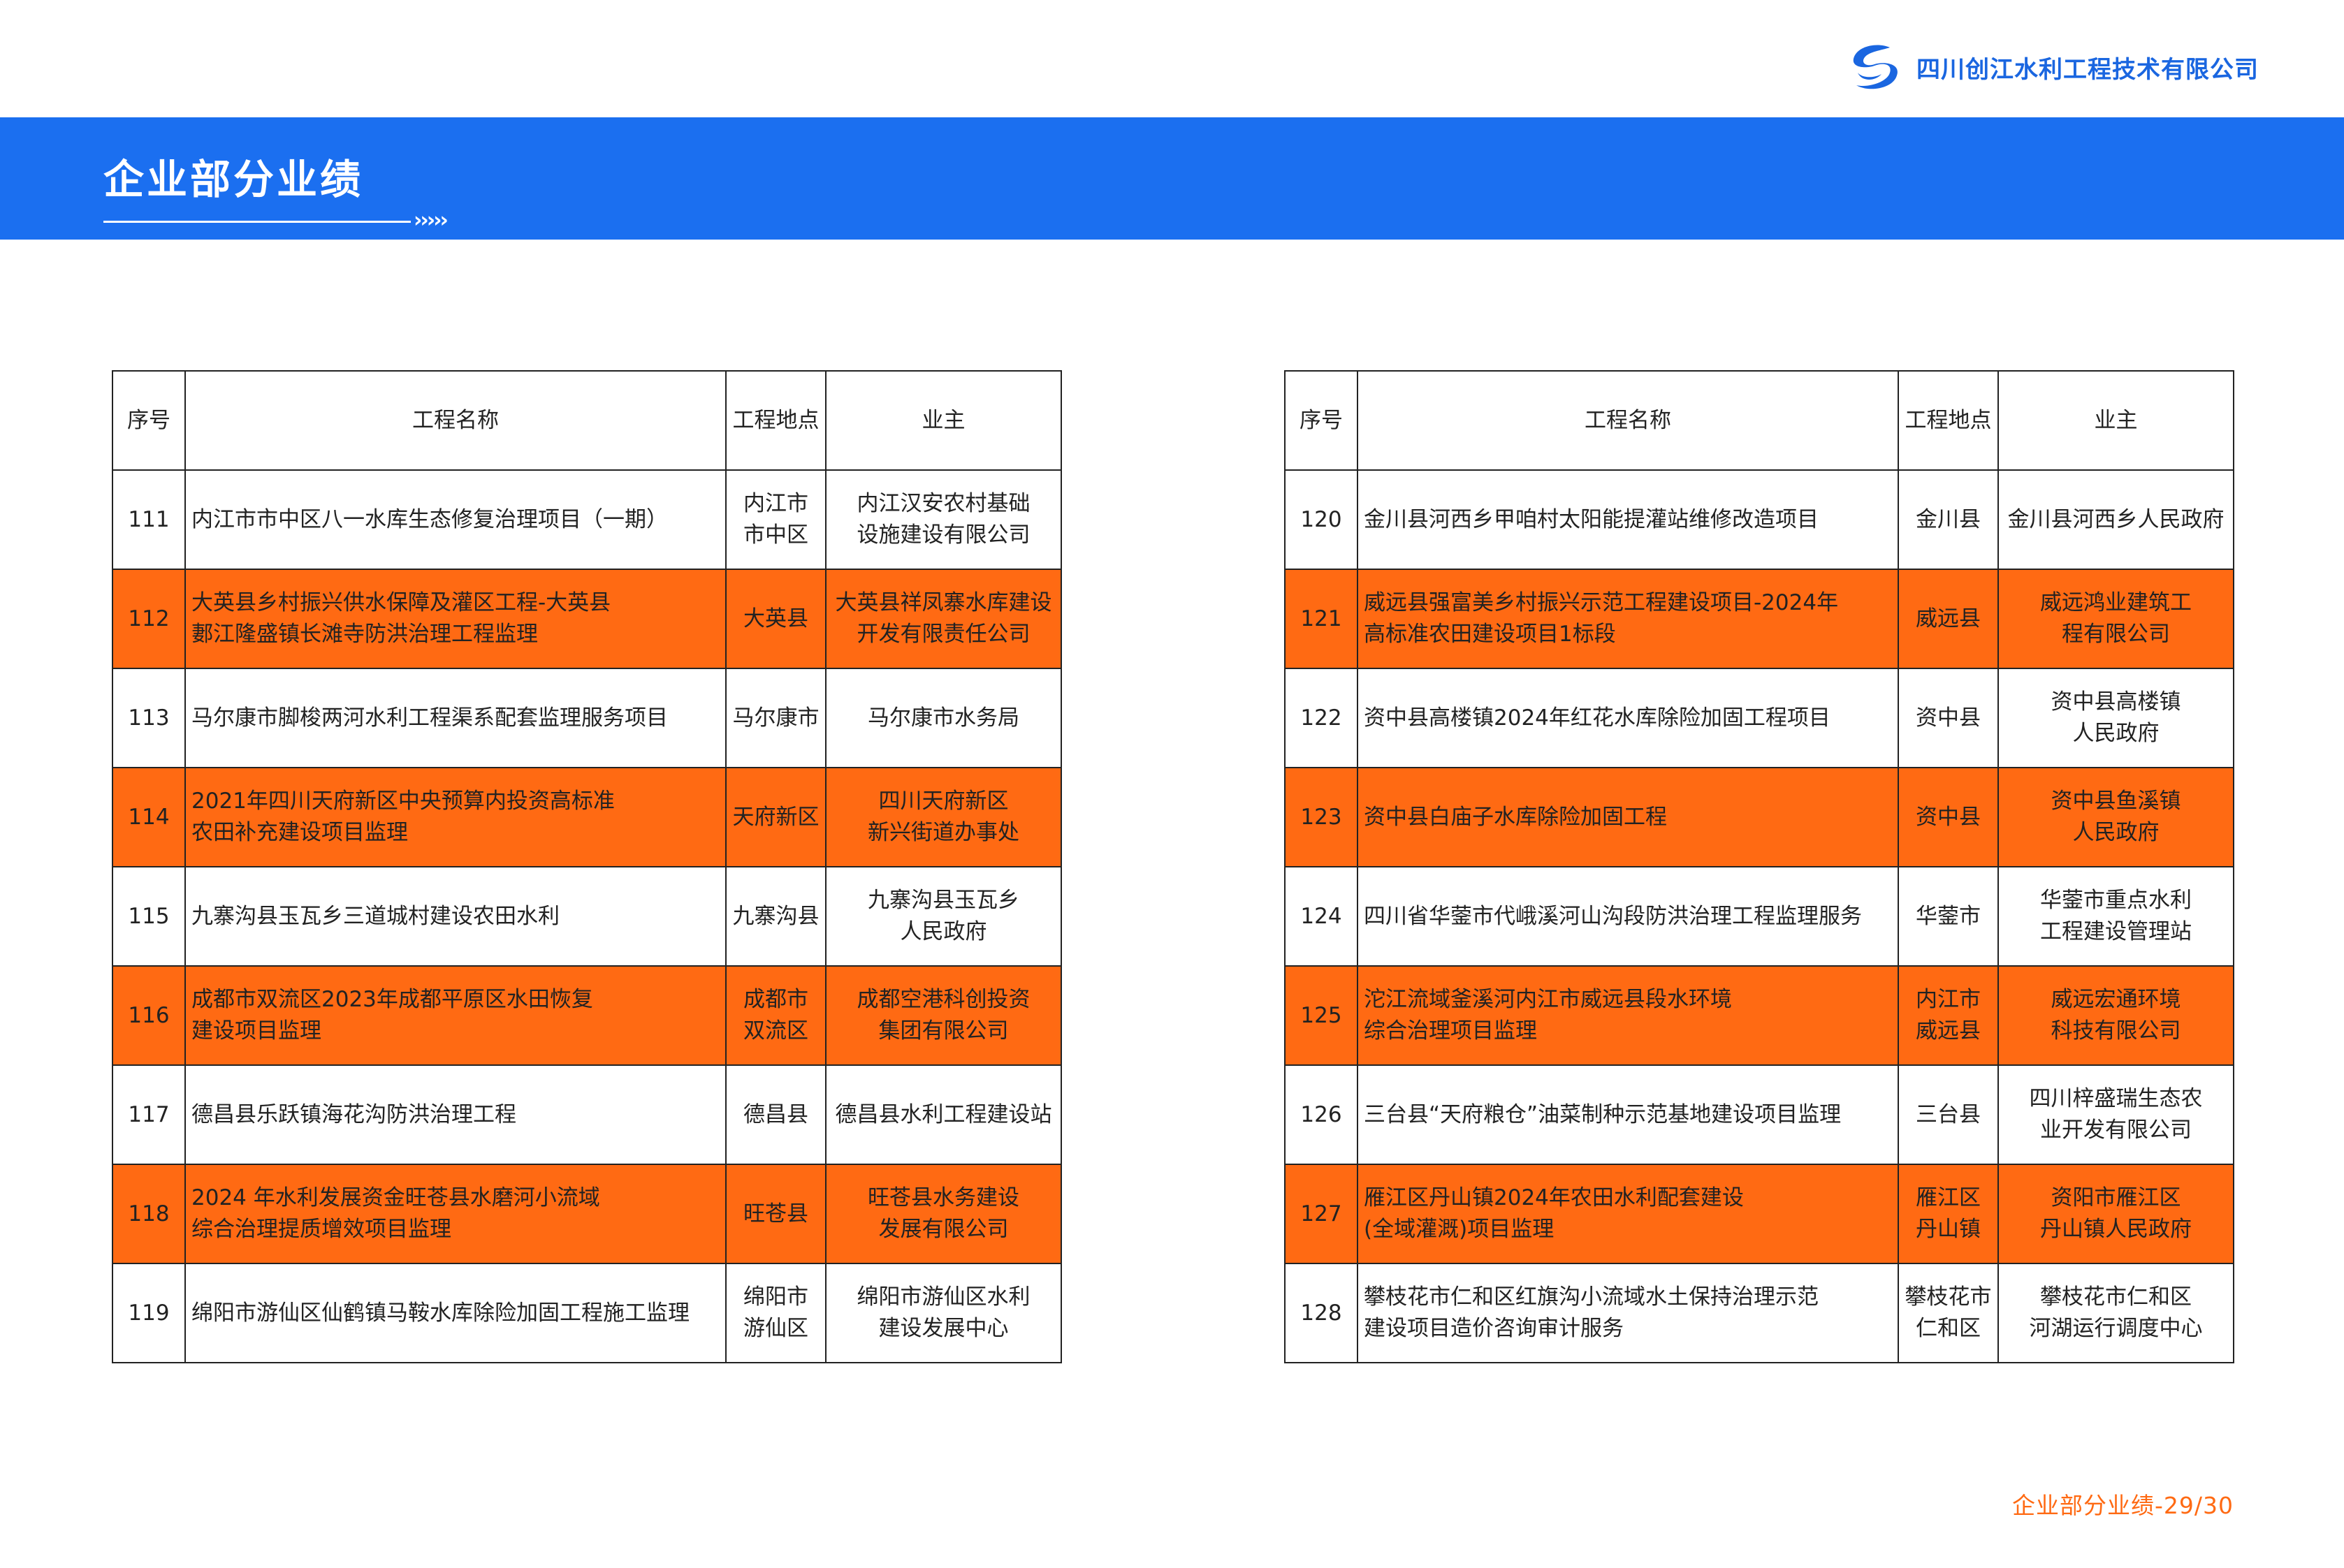  I want to click on chevrons-icon: ›››››, so click(431, 221).